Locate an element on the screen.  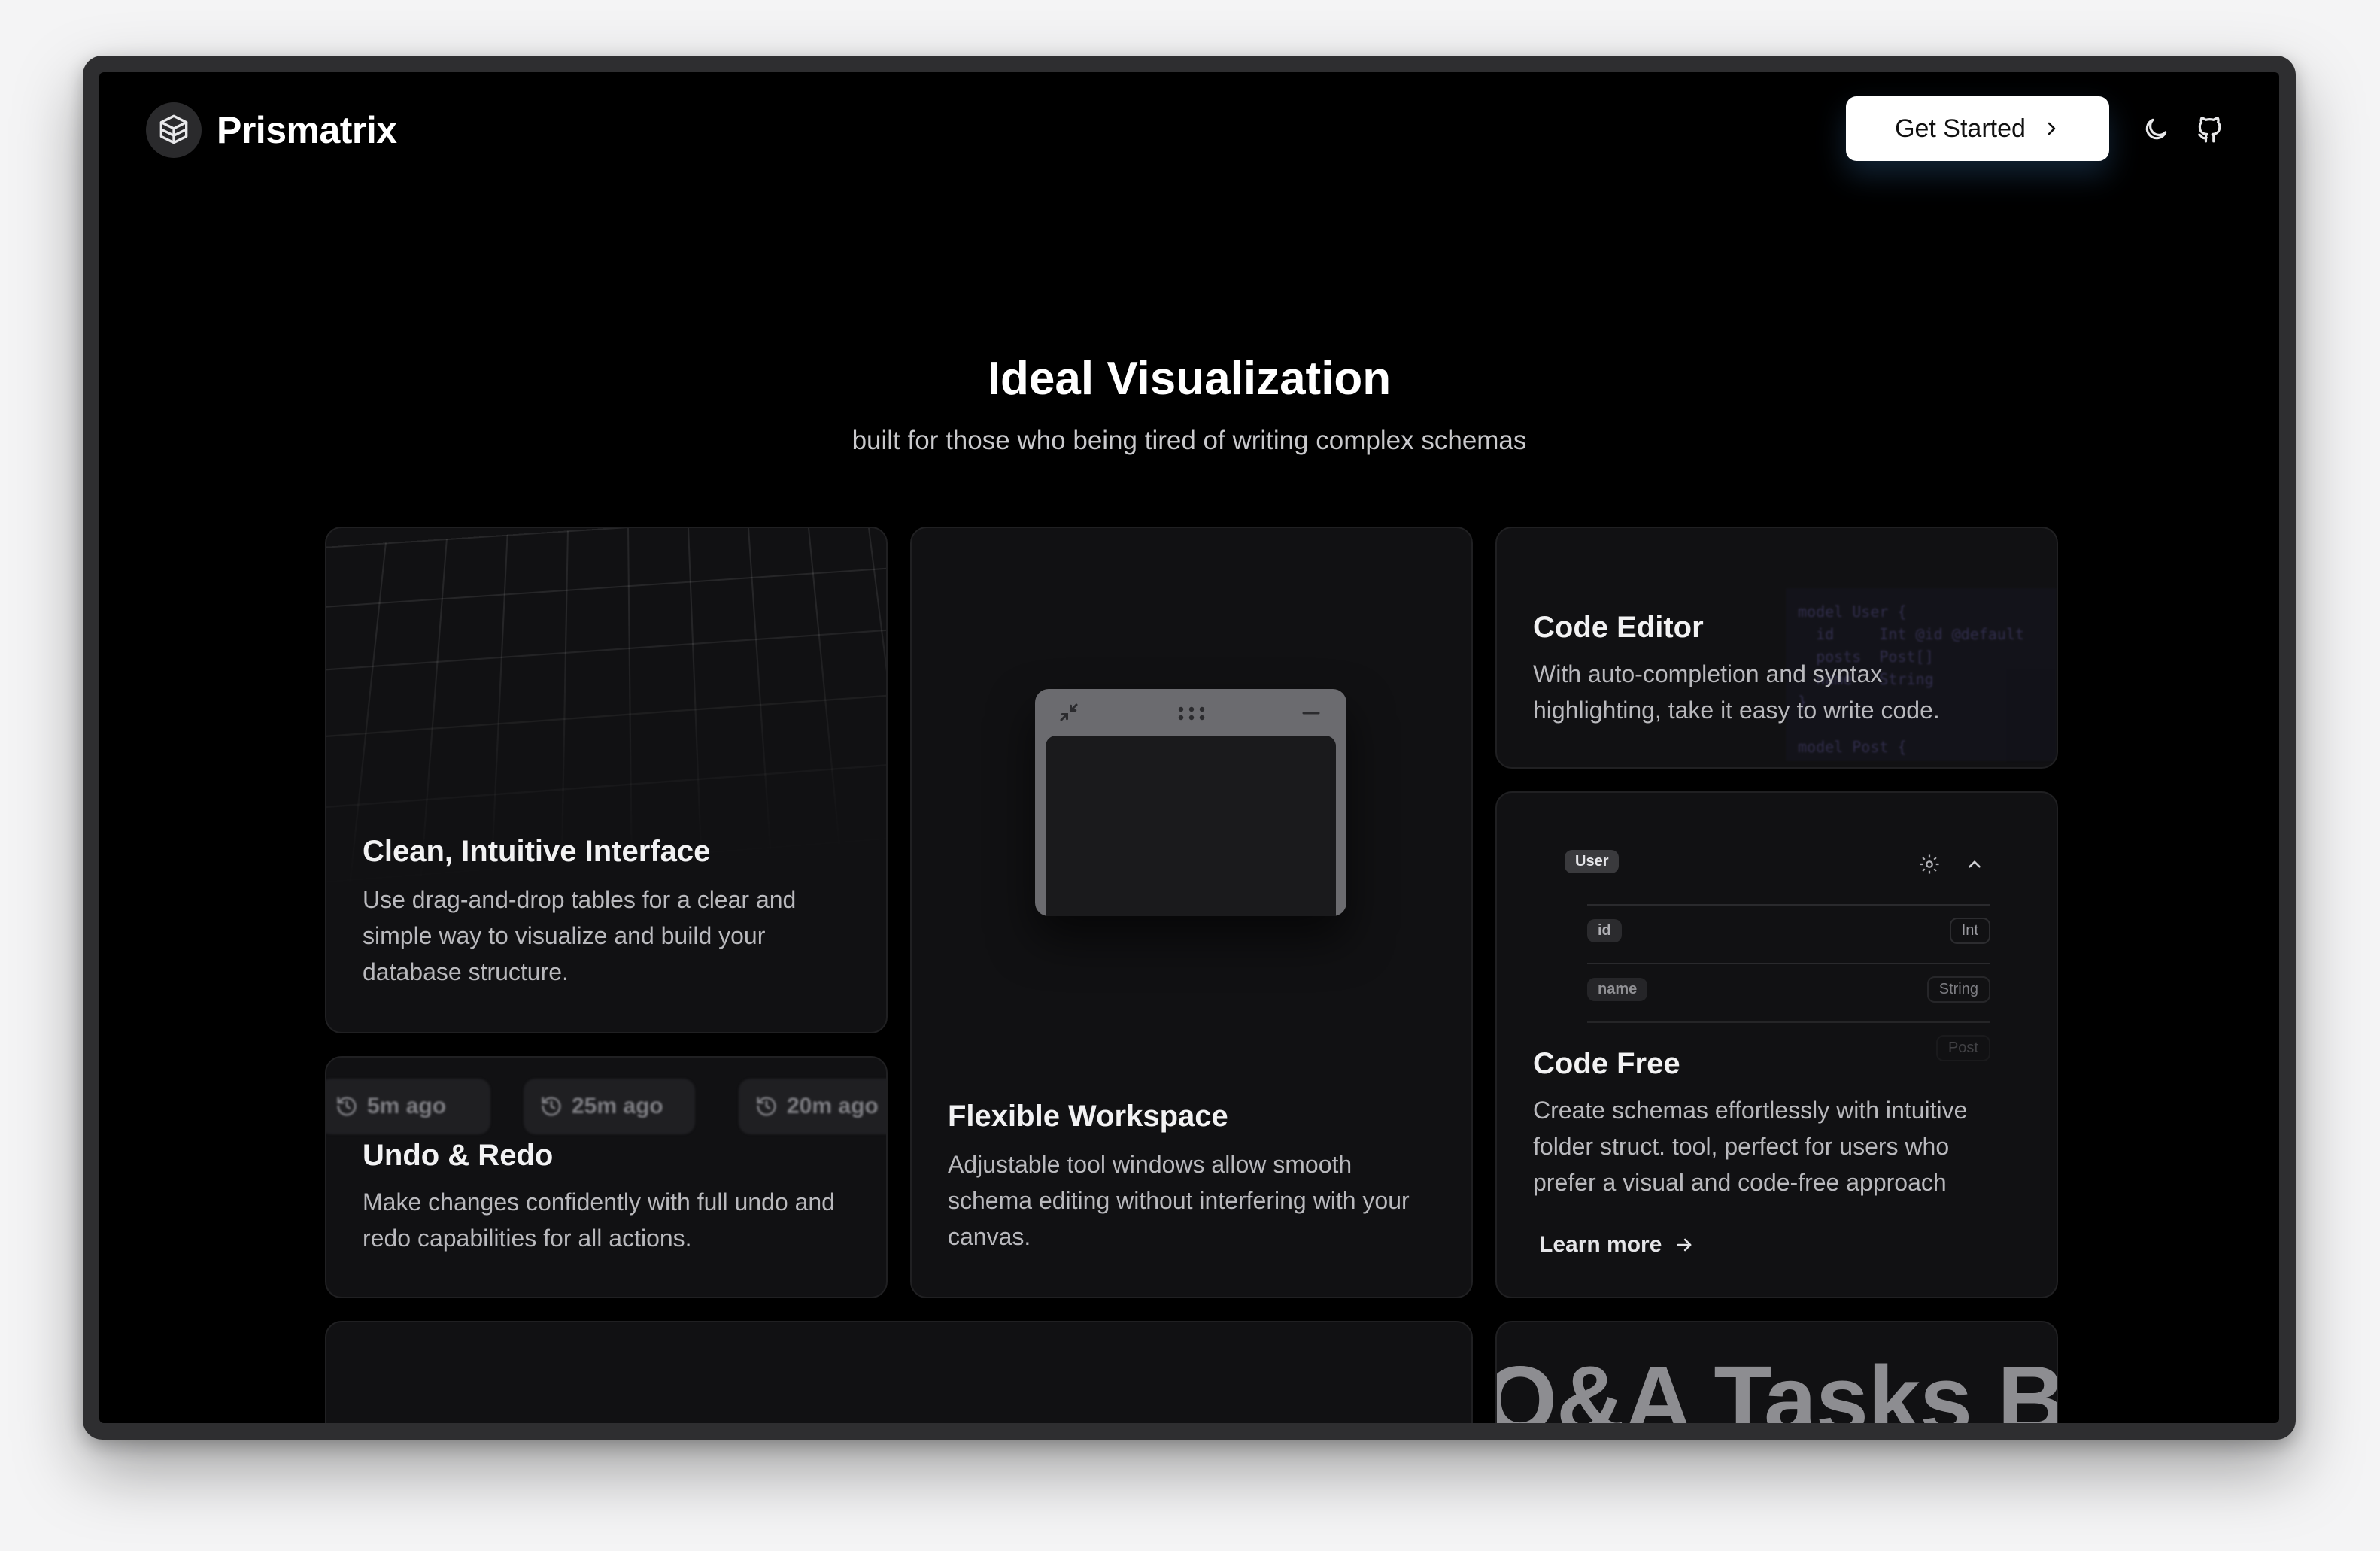
get-started-label: Get Started is located at coordinates (1960, 129).